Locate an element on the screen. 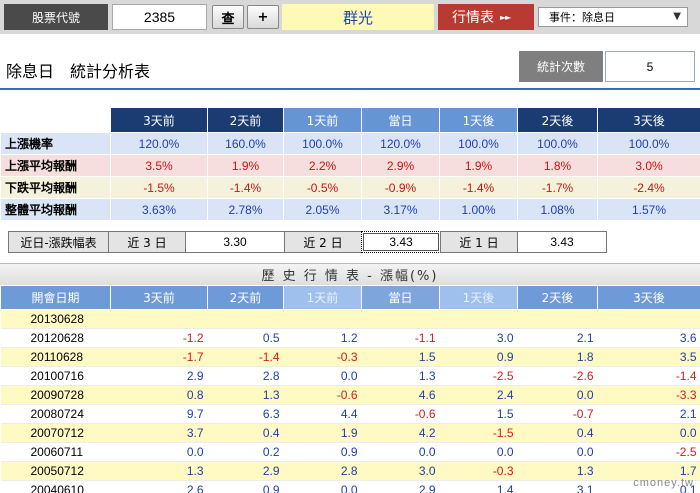  table-row: 20080724 9.7 6.3 4.4 -0.6 1.5 -0.7 2.1 is located at coordinates (350, 414).